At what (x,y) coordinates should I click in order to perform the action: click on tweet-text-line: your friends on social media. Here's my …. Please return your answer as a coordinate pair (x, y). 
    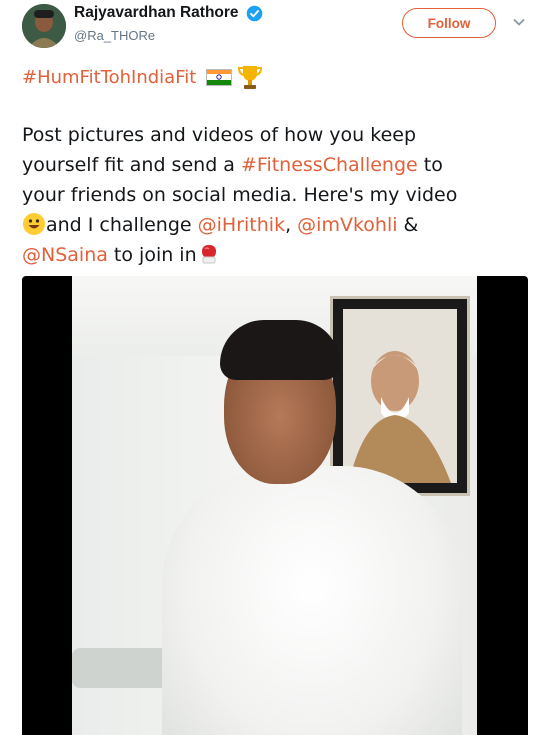
    Looking at the image, I should click on (279, 195).